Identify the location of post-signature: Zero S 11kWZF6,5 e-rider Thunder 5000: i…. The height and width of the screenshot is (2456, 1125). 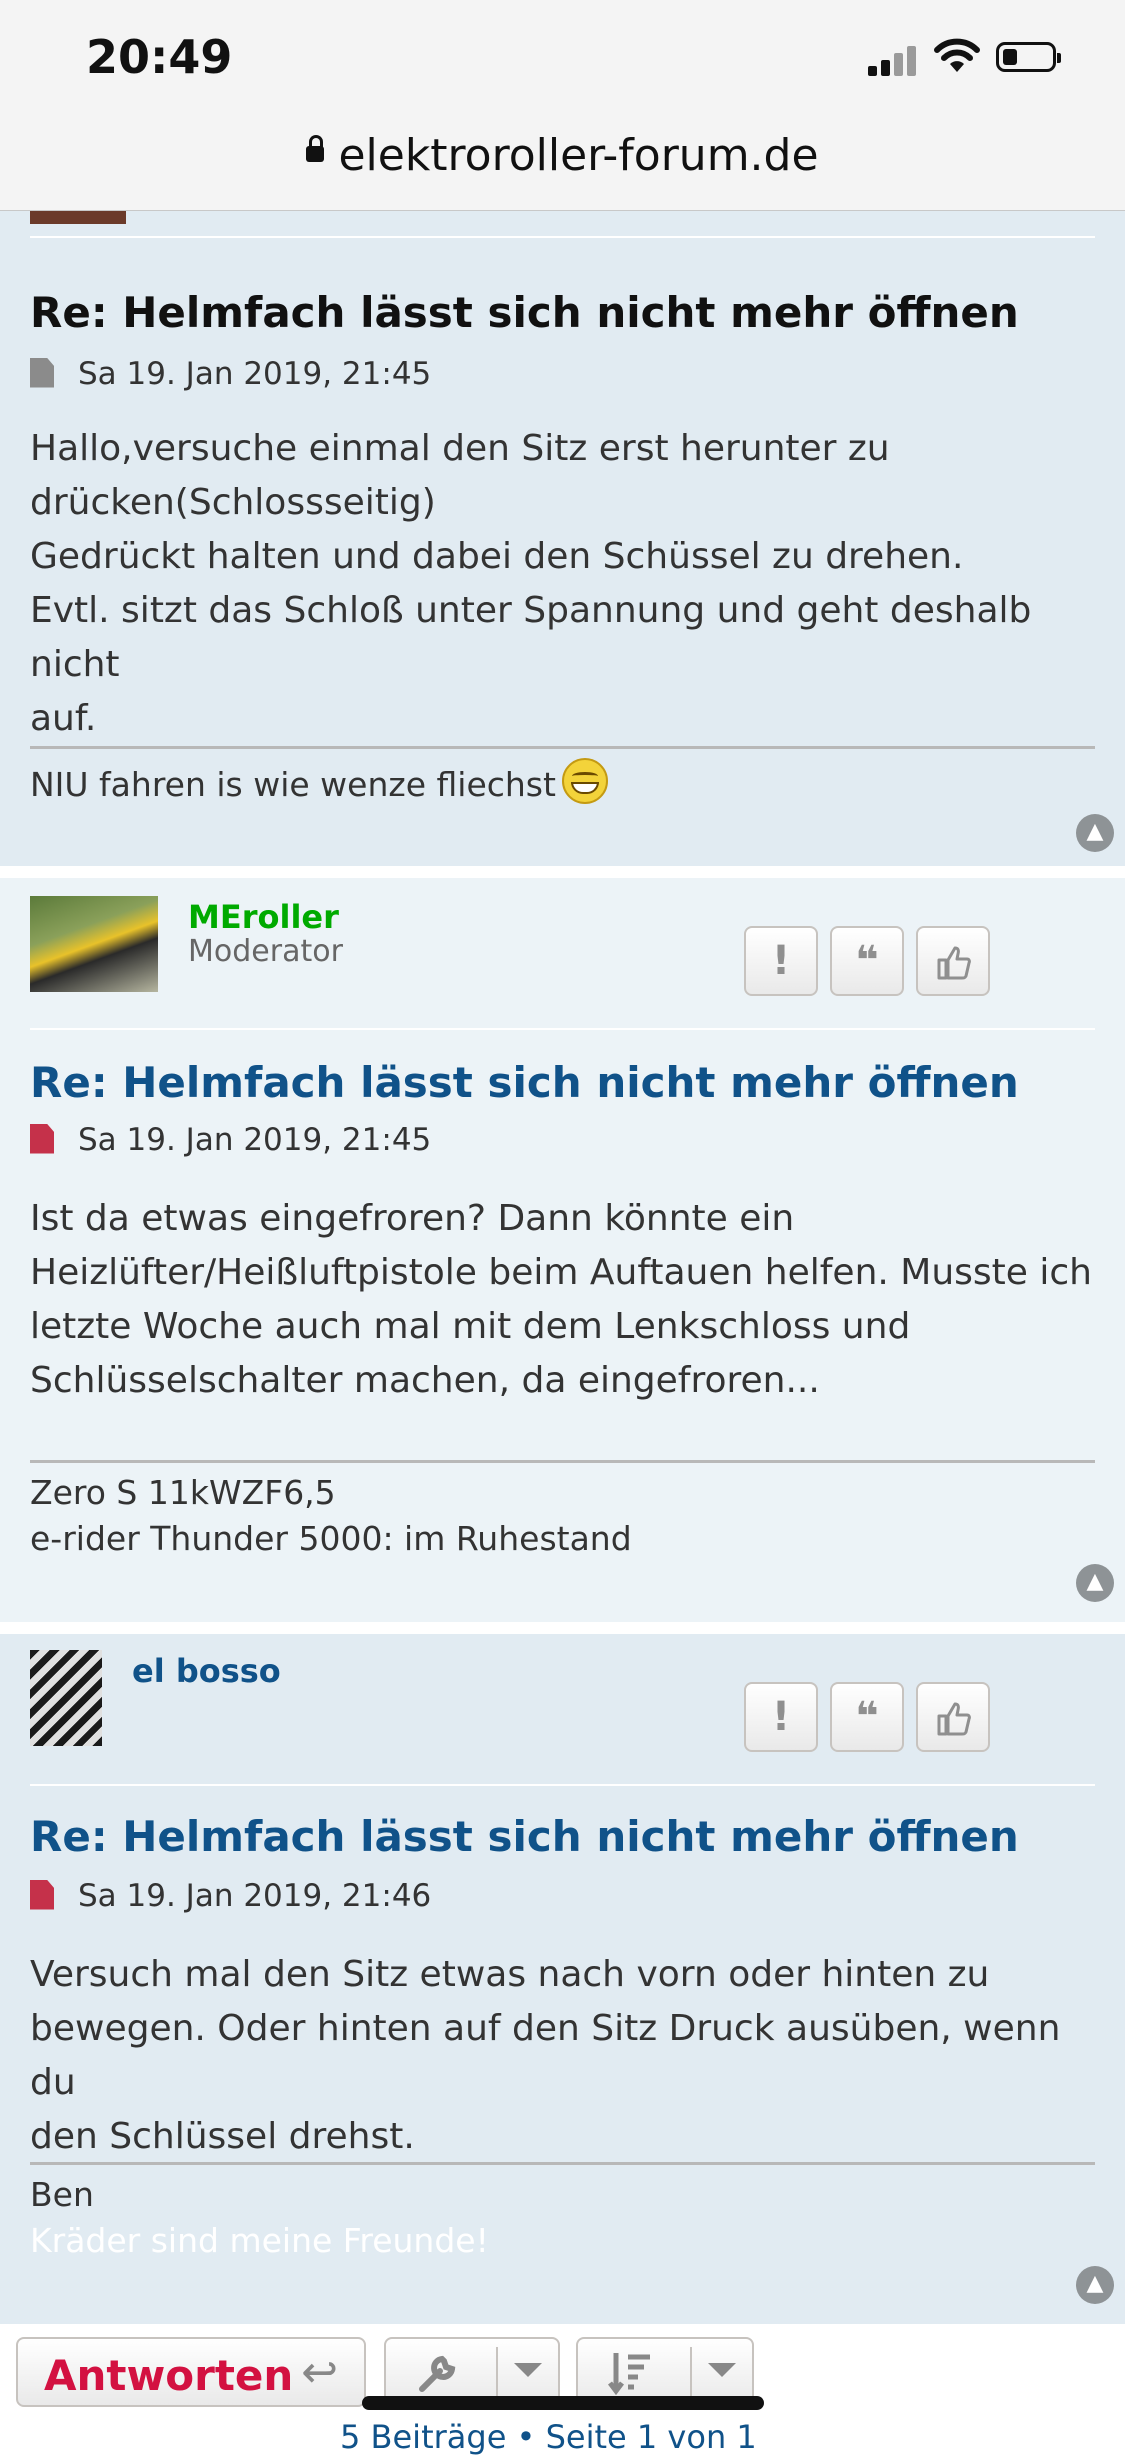
(331, 1515).